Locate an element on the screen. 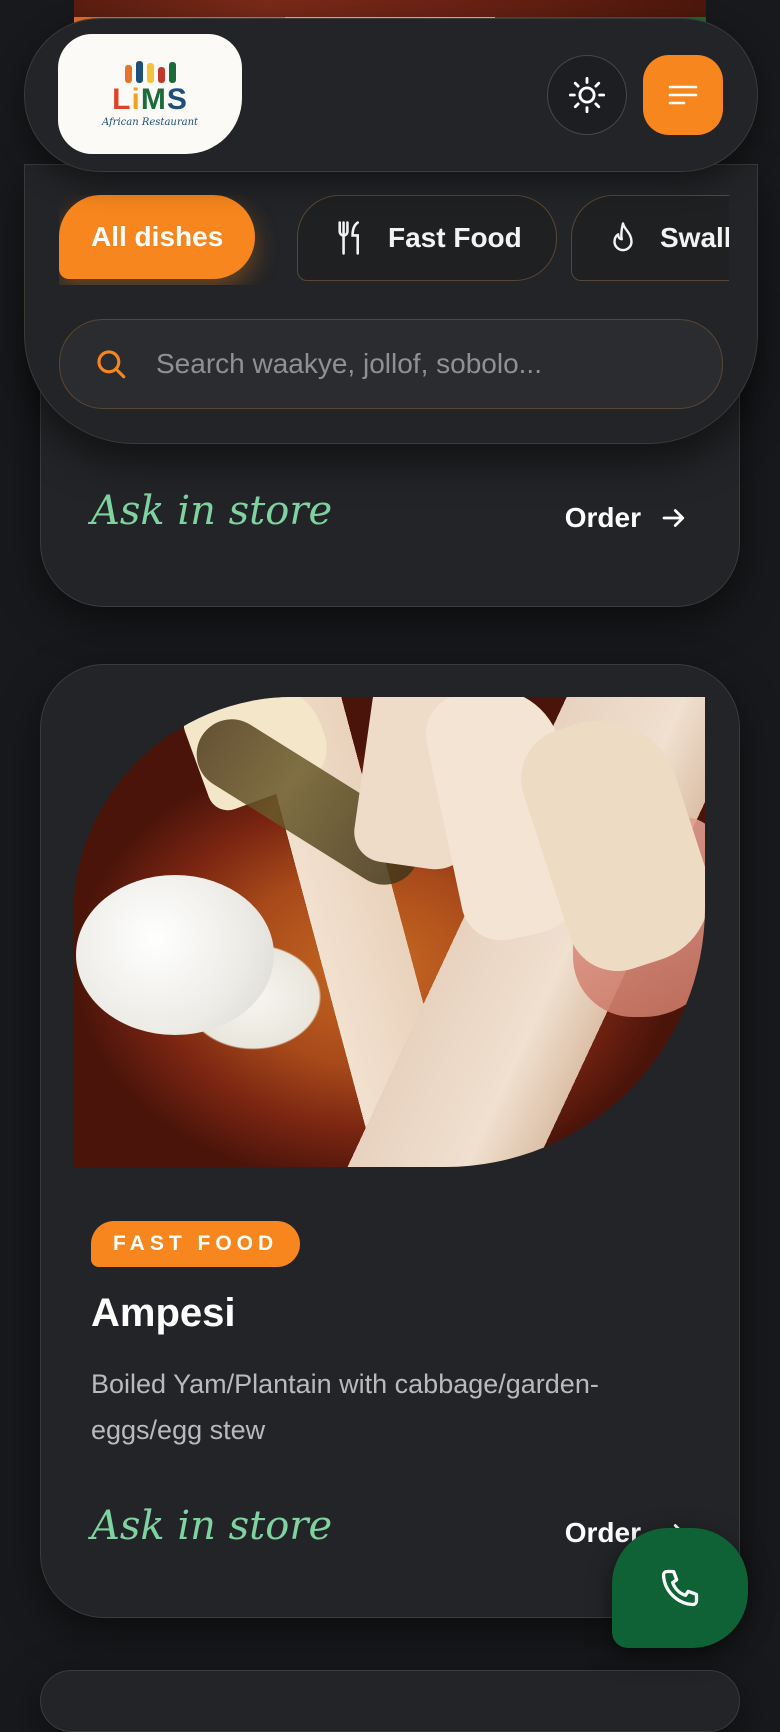 This screenshot has height=1732, width=780. chip-label: Fast Food is located at coordinates (455, 237).